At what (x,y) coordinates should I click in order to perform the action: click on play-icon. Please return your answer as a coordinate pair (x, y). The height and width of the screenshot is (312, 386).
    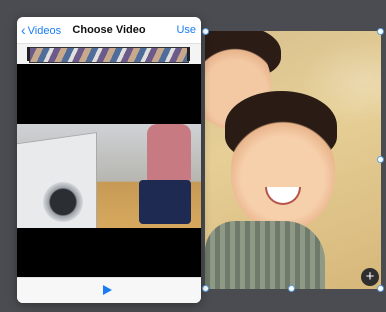
    Looking at the image, I should click on (107, 290).